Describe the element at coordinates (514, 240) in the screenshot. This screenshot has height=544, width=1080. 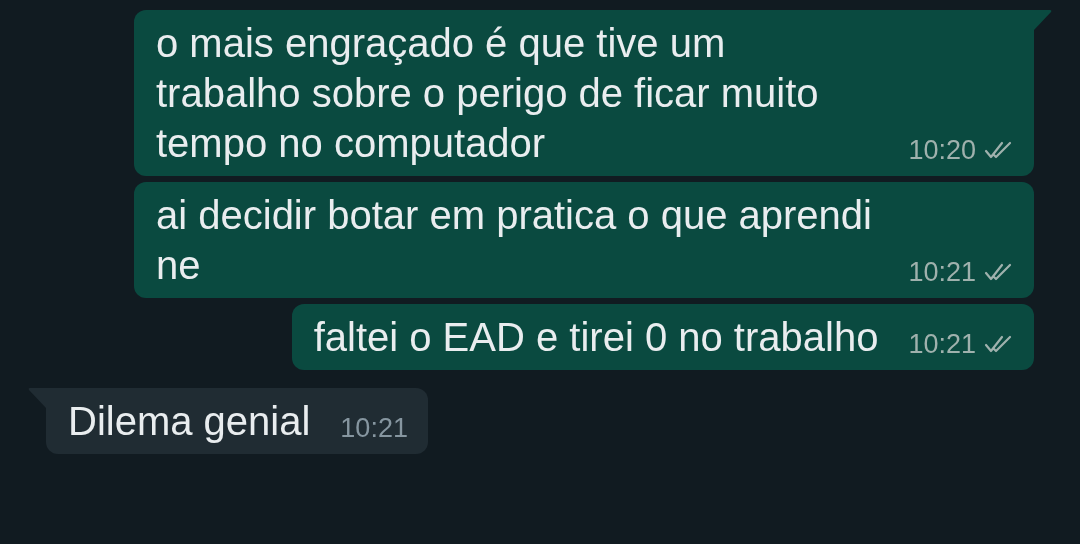
I see `message-text: ai decidir botar em pratica o que aprendi ne` at that location.